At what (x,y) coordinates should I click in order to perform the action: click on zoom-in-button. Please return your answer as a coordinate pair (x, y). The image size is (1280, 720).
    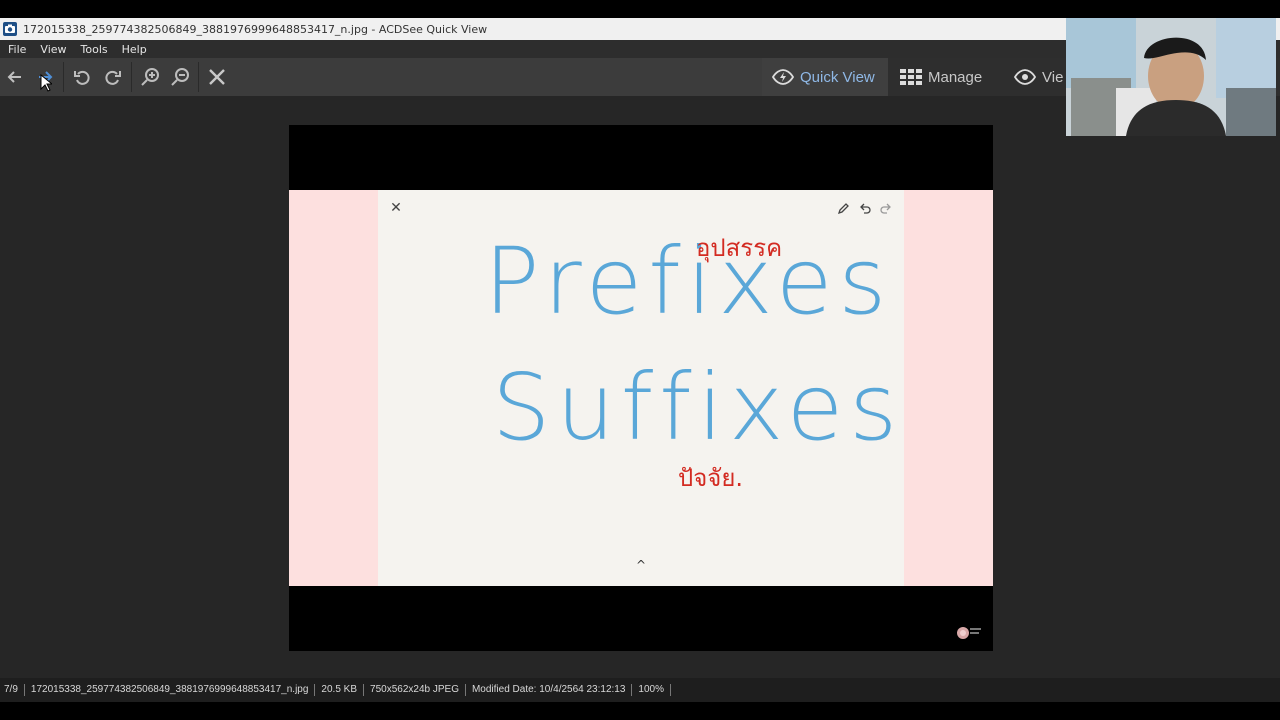
    Looking at the image, I should click on (150, 77).